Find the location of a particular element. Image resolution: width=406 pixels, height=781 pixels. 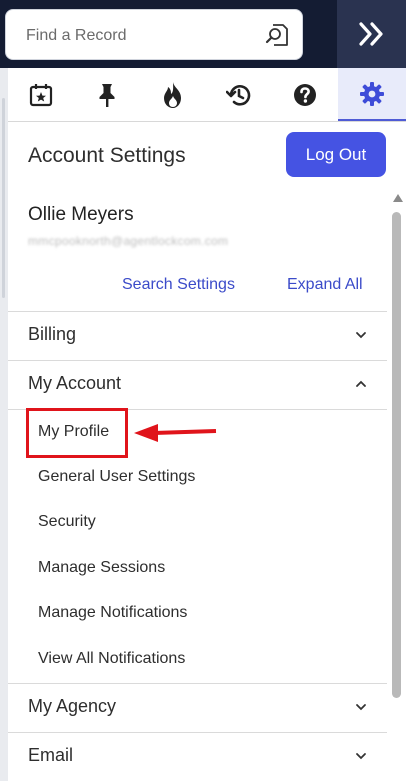

rail-marker is located at coordinates (3, 198).